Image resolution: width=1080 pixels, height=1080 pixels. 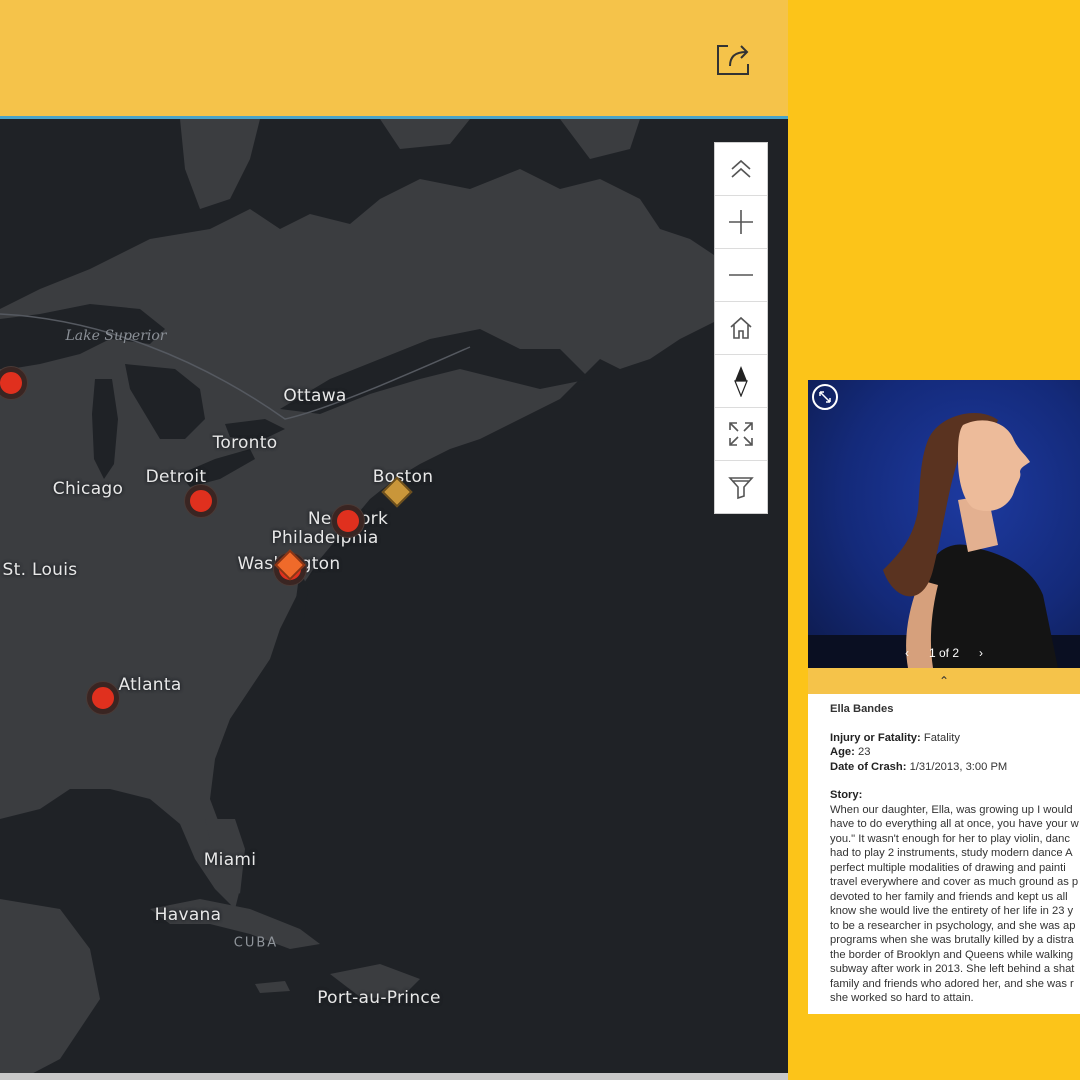 I want to click on filter-button, so click(x=741, y=487).